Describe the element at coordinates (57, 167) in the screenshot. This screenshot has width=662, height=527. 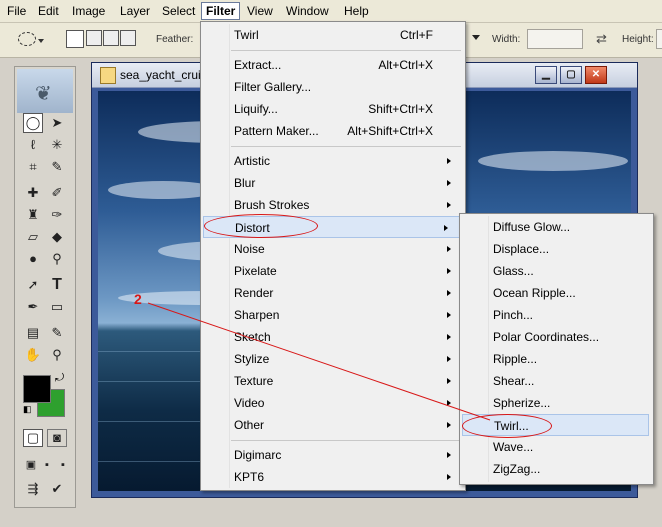
I see `slice-tool-icon: ✎` at that location.